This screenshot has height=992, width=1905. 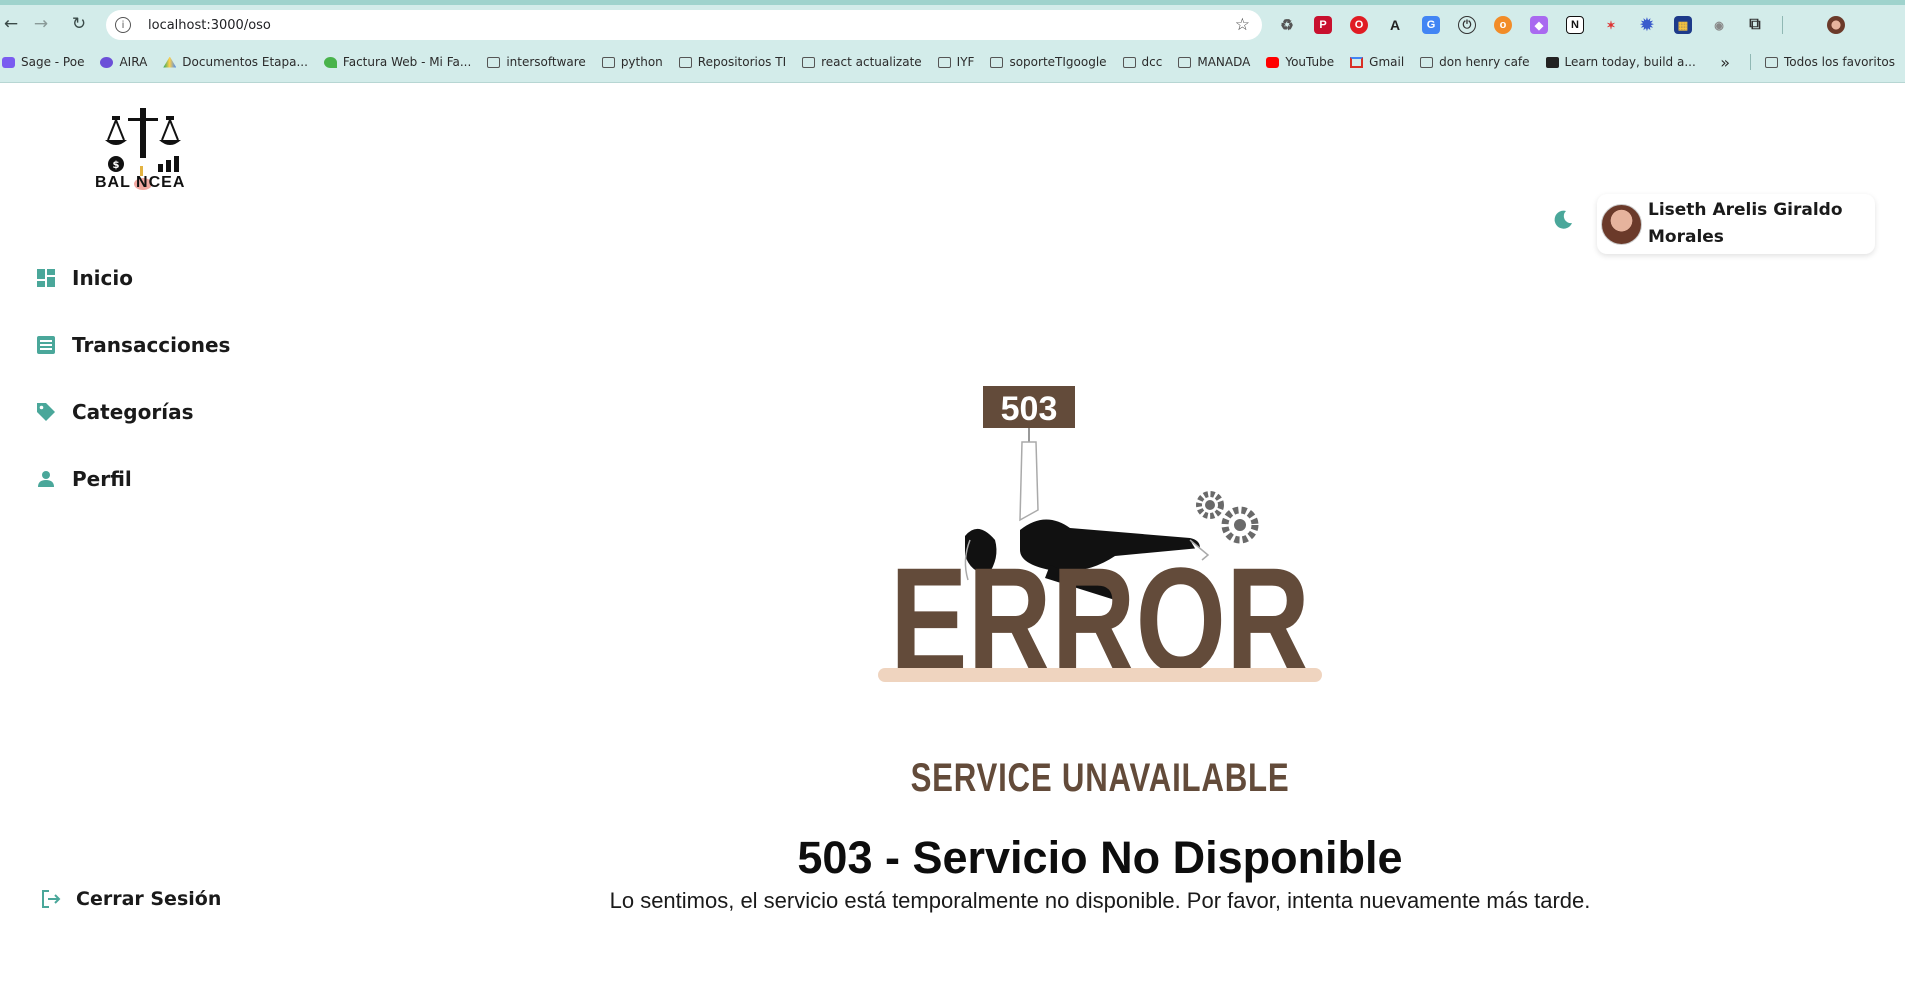 What do you see at coordinates (184, 277) in the screenshot?
I see `sidebar-item-inicio: Inicio` at bounding box center [184, 277].